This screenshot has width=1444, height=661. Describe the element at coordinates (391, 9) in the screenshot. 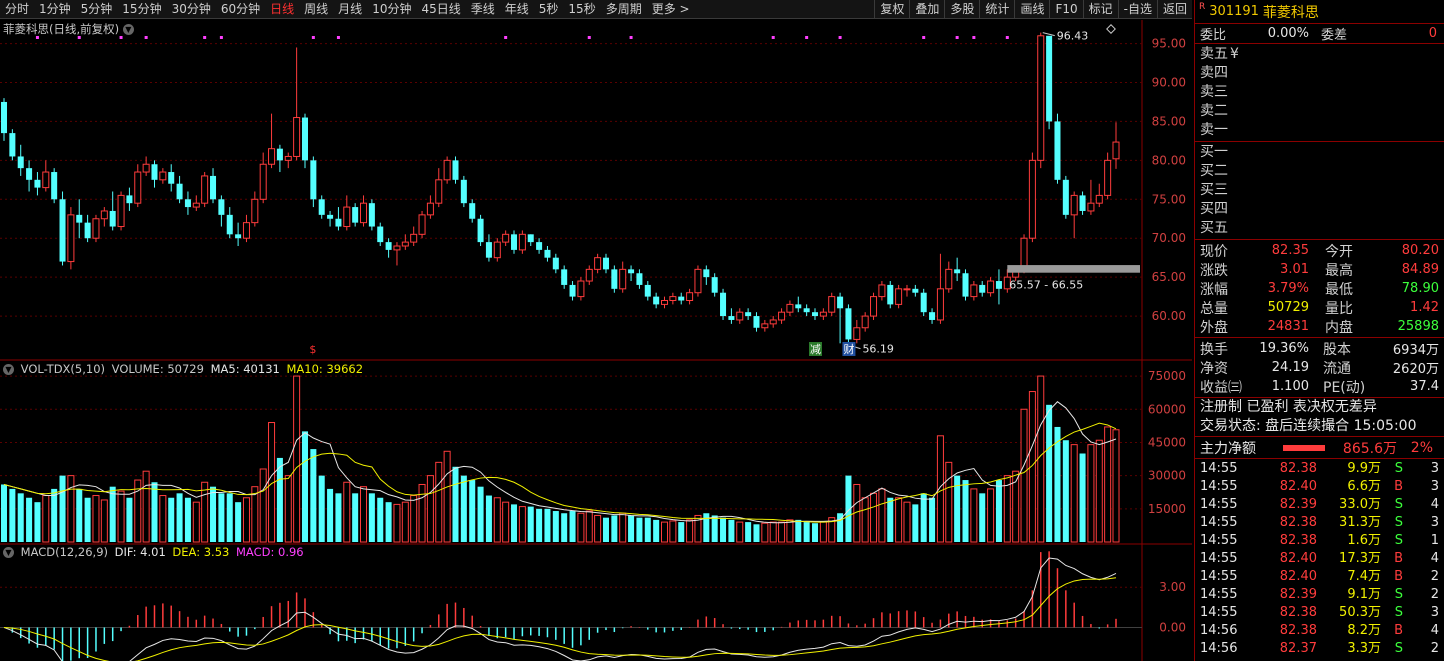

I see `period-tab: 10分钟` at that location.